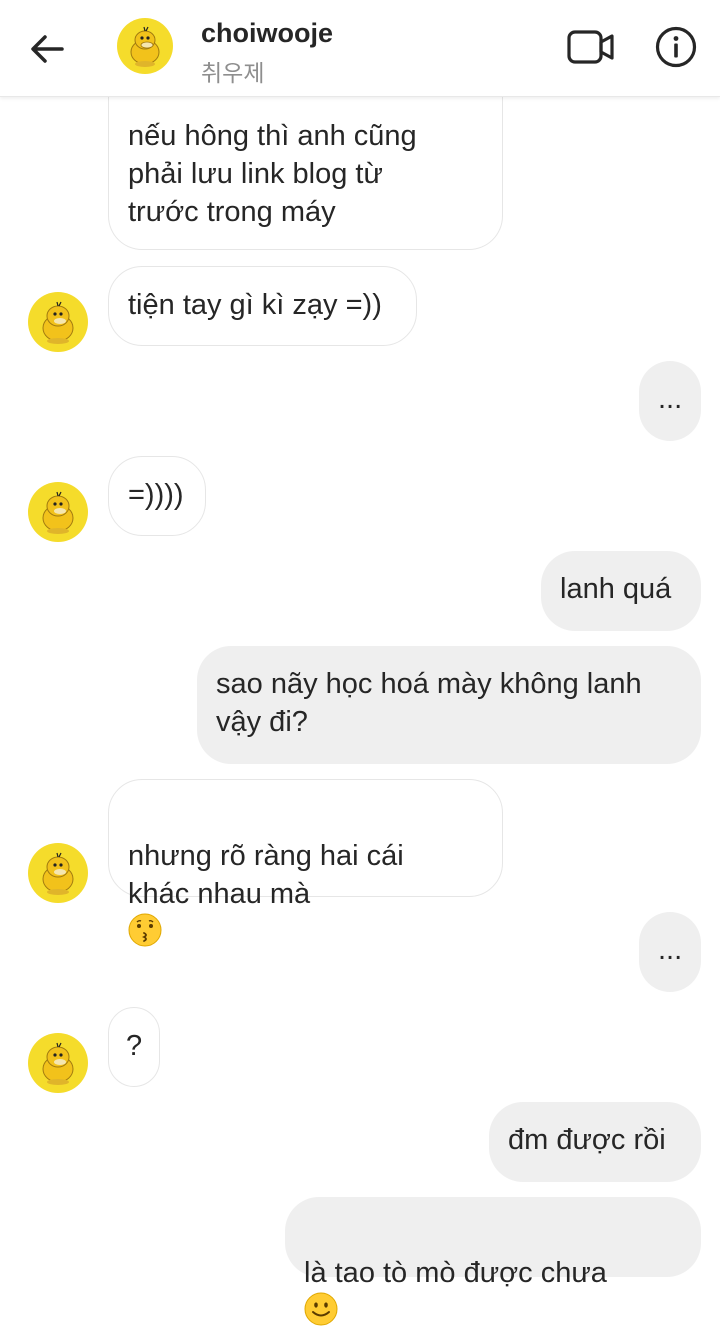 The height and width of the screenshot is (1331, 720). What do you see at coordinates (360, 48) in the screenshot?
I see `chat-header: choiwooje 취우제` at bounding box center [360, 48].